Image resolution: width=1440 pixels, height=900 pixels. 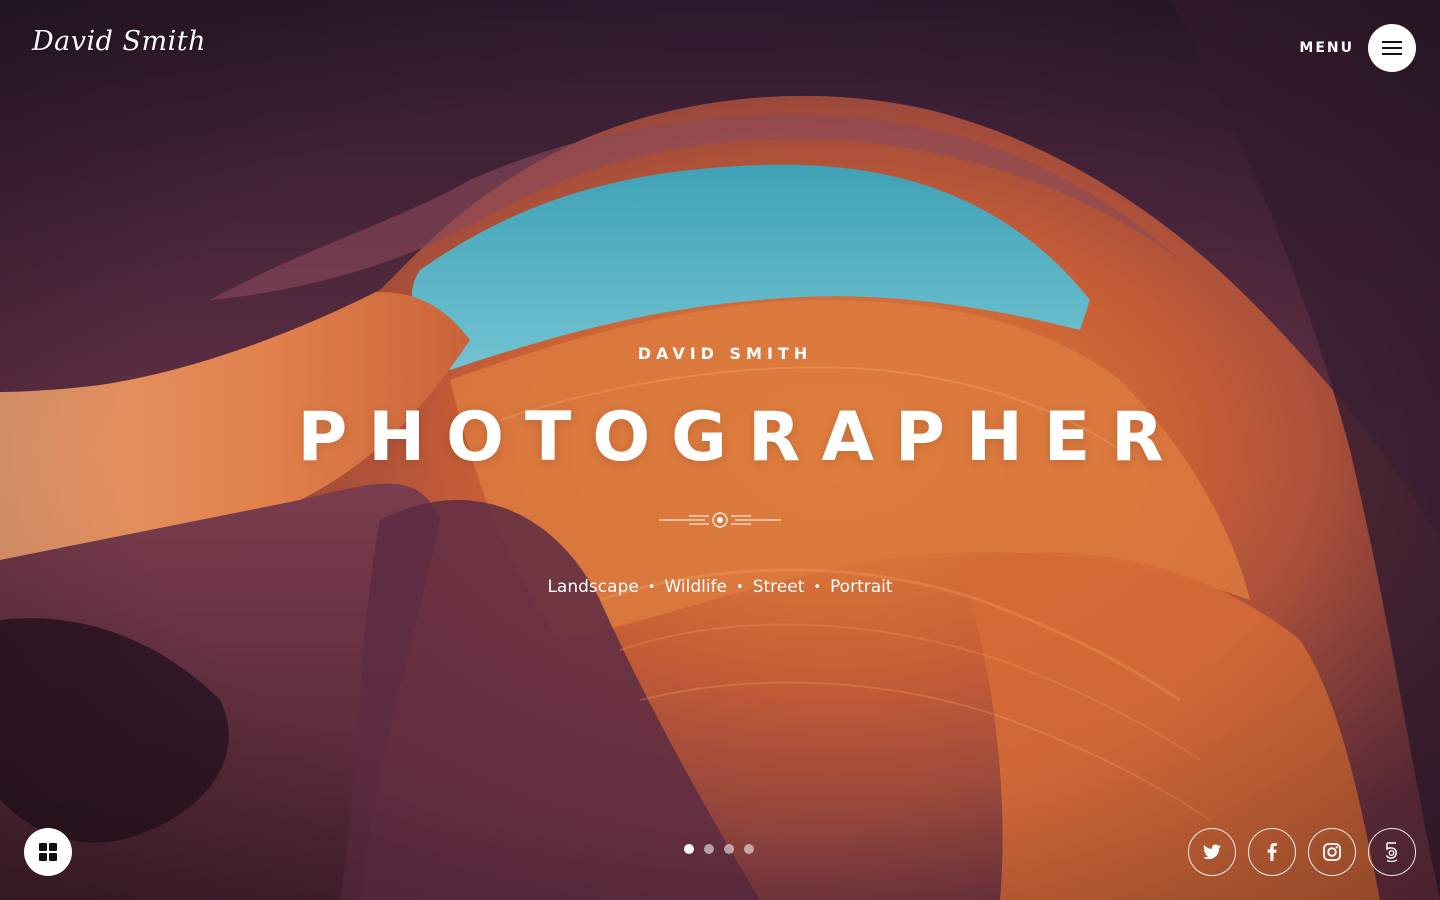 I want to click on instagram-link, so click(x=1332, y=852).